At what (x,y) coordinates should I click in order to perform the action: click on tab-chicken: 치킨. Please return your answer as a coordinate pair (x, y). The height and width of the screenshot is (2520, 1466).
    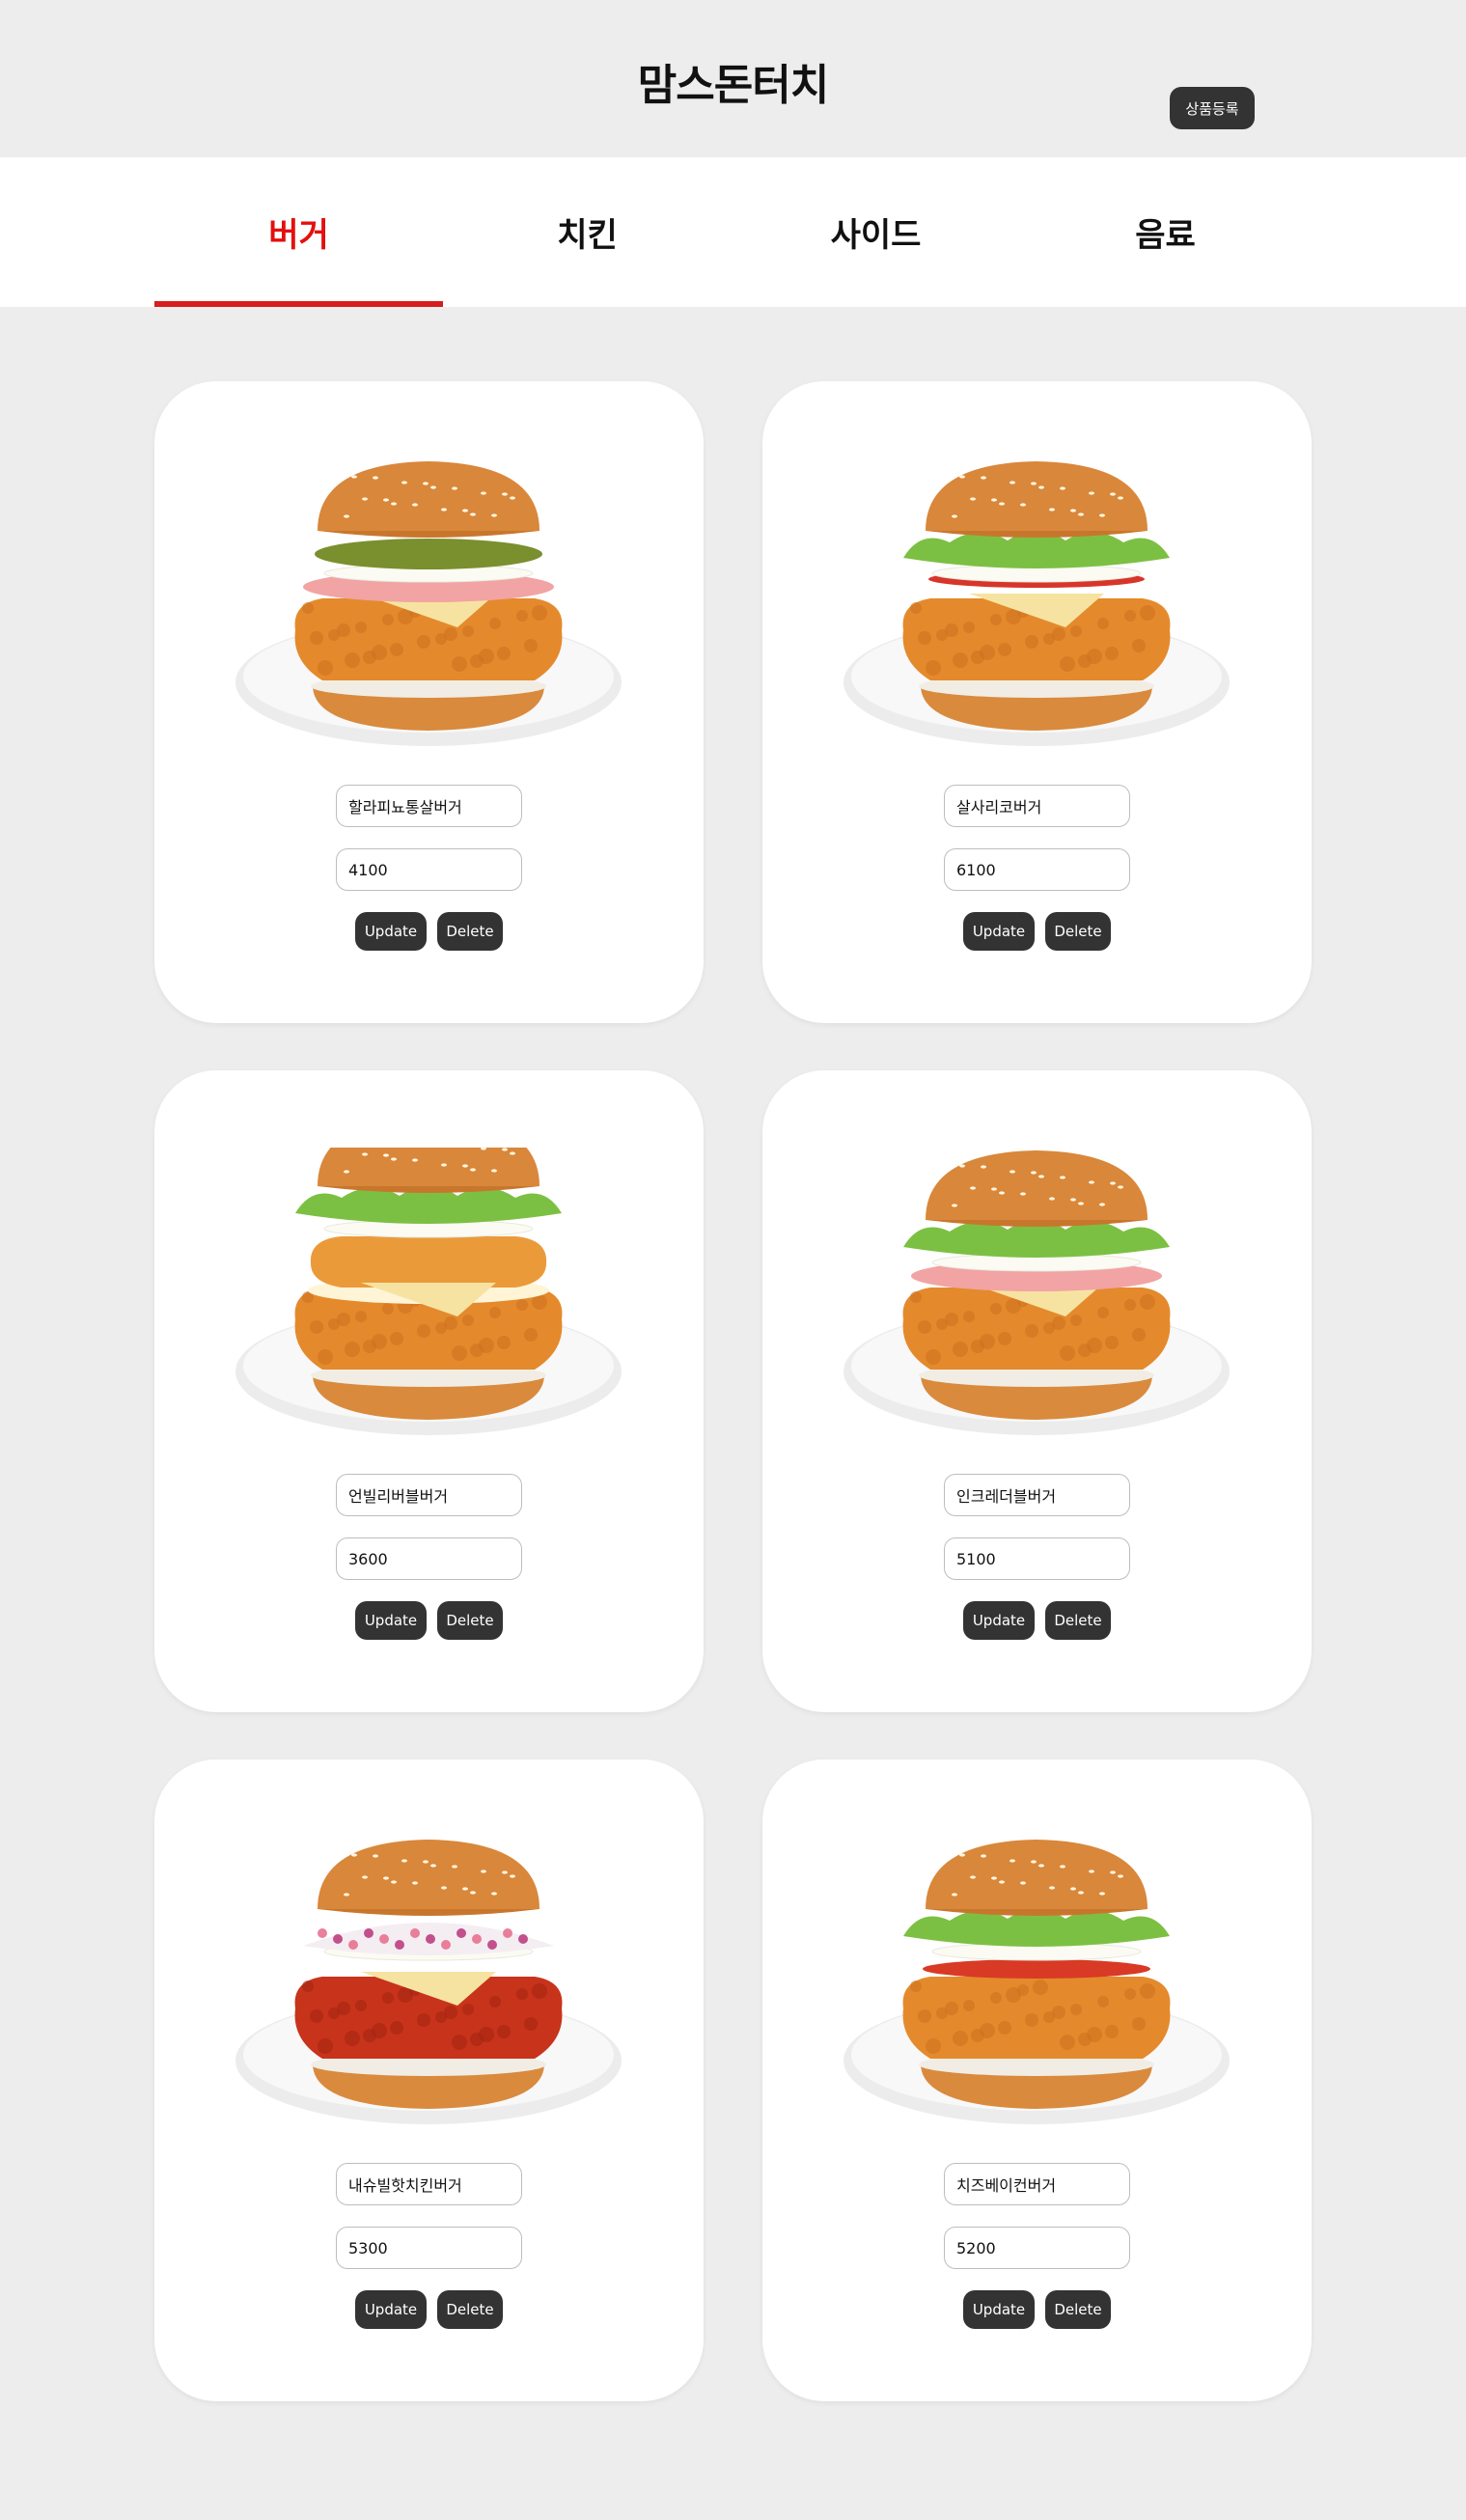
    Looking at the image, I should click on (587, 232).